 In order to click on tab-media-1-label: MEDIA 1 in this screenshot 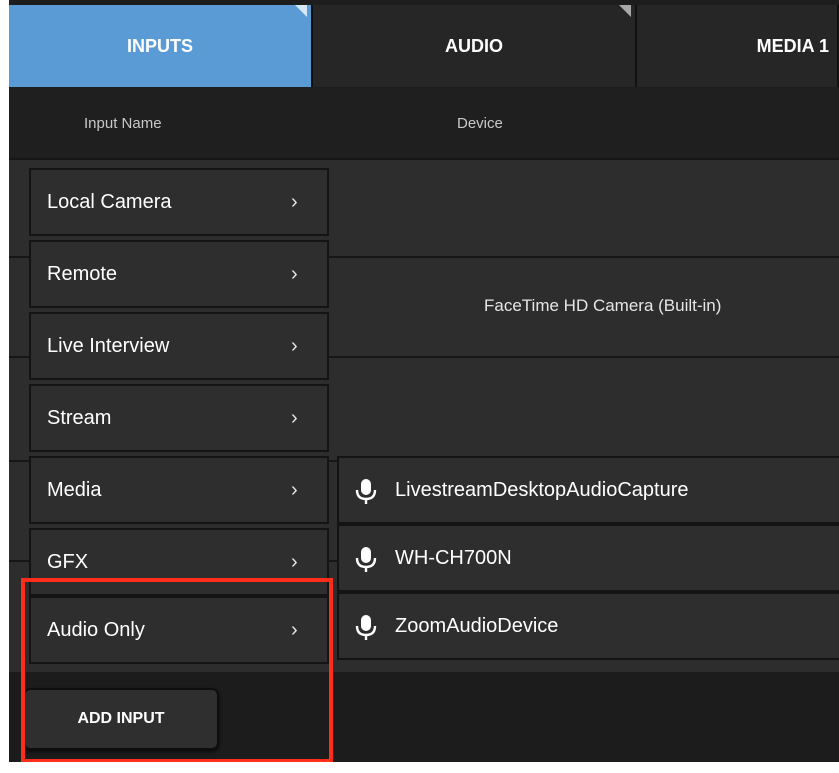, I will do `click(792, 45)`.